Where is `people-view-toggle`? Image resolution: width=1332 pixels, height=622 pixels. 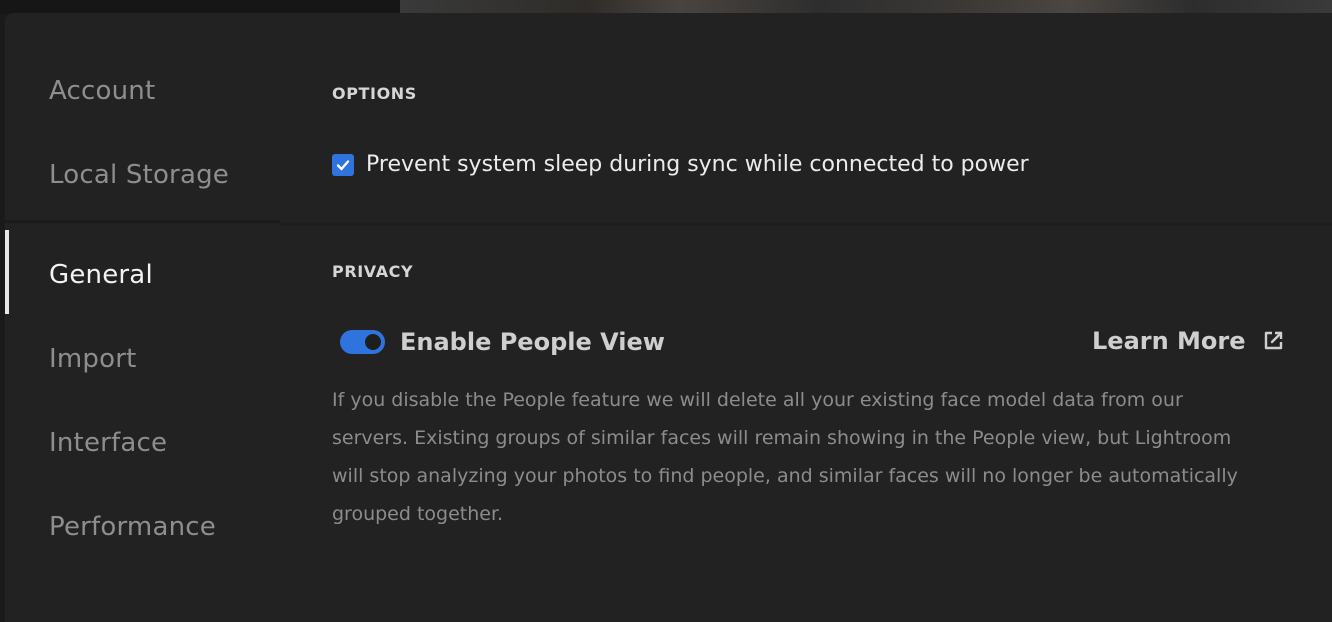 people-view-toggle is located at coordinates (362, 342).